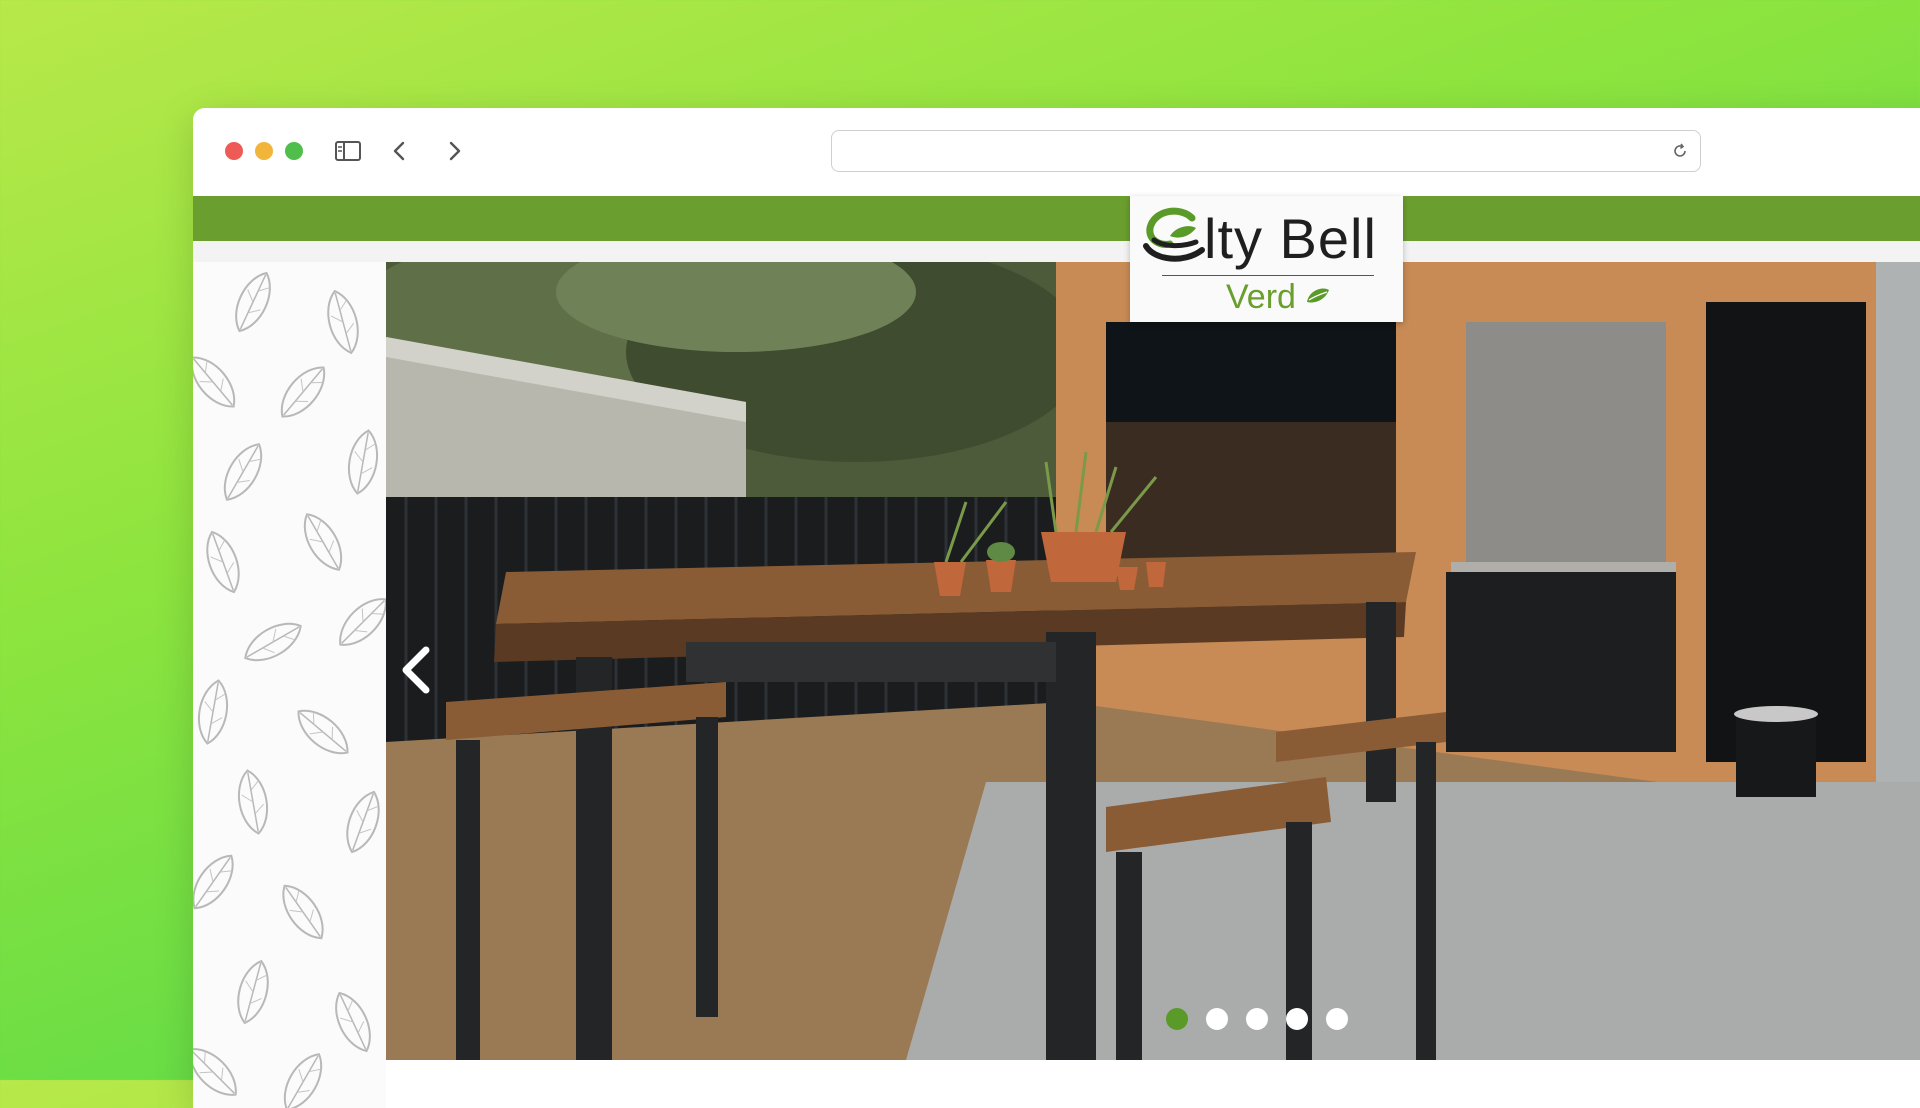  I want to click on chevron-right-icon, so click(454, 151).